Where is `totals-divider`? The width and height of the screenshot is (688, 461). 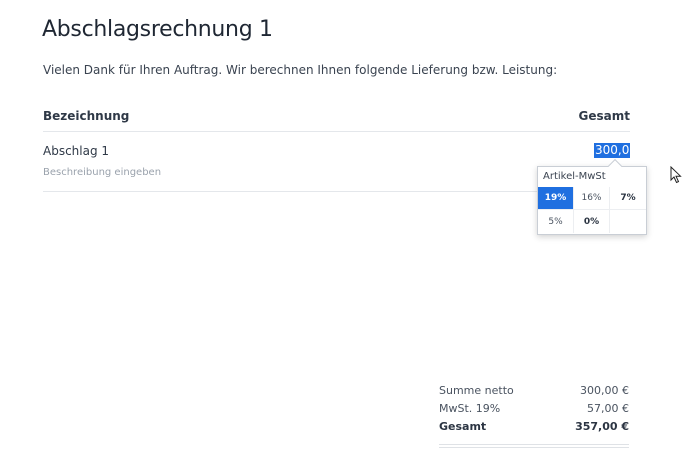 totals-divider is located at coordinates (534, 444).